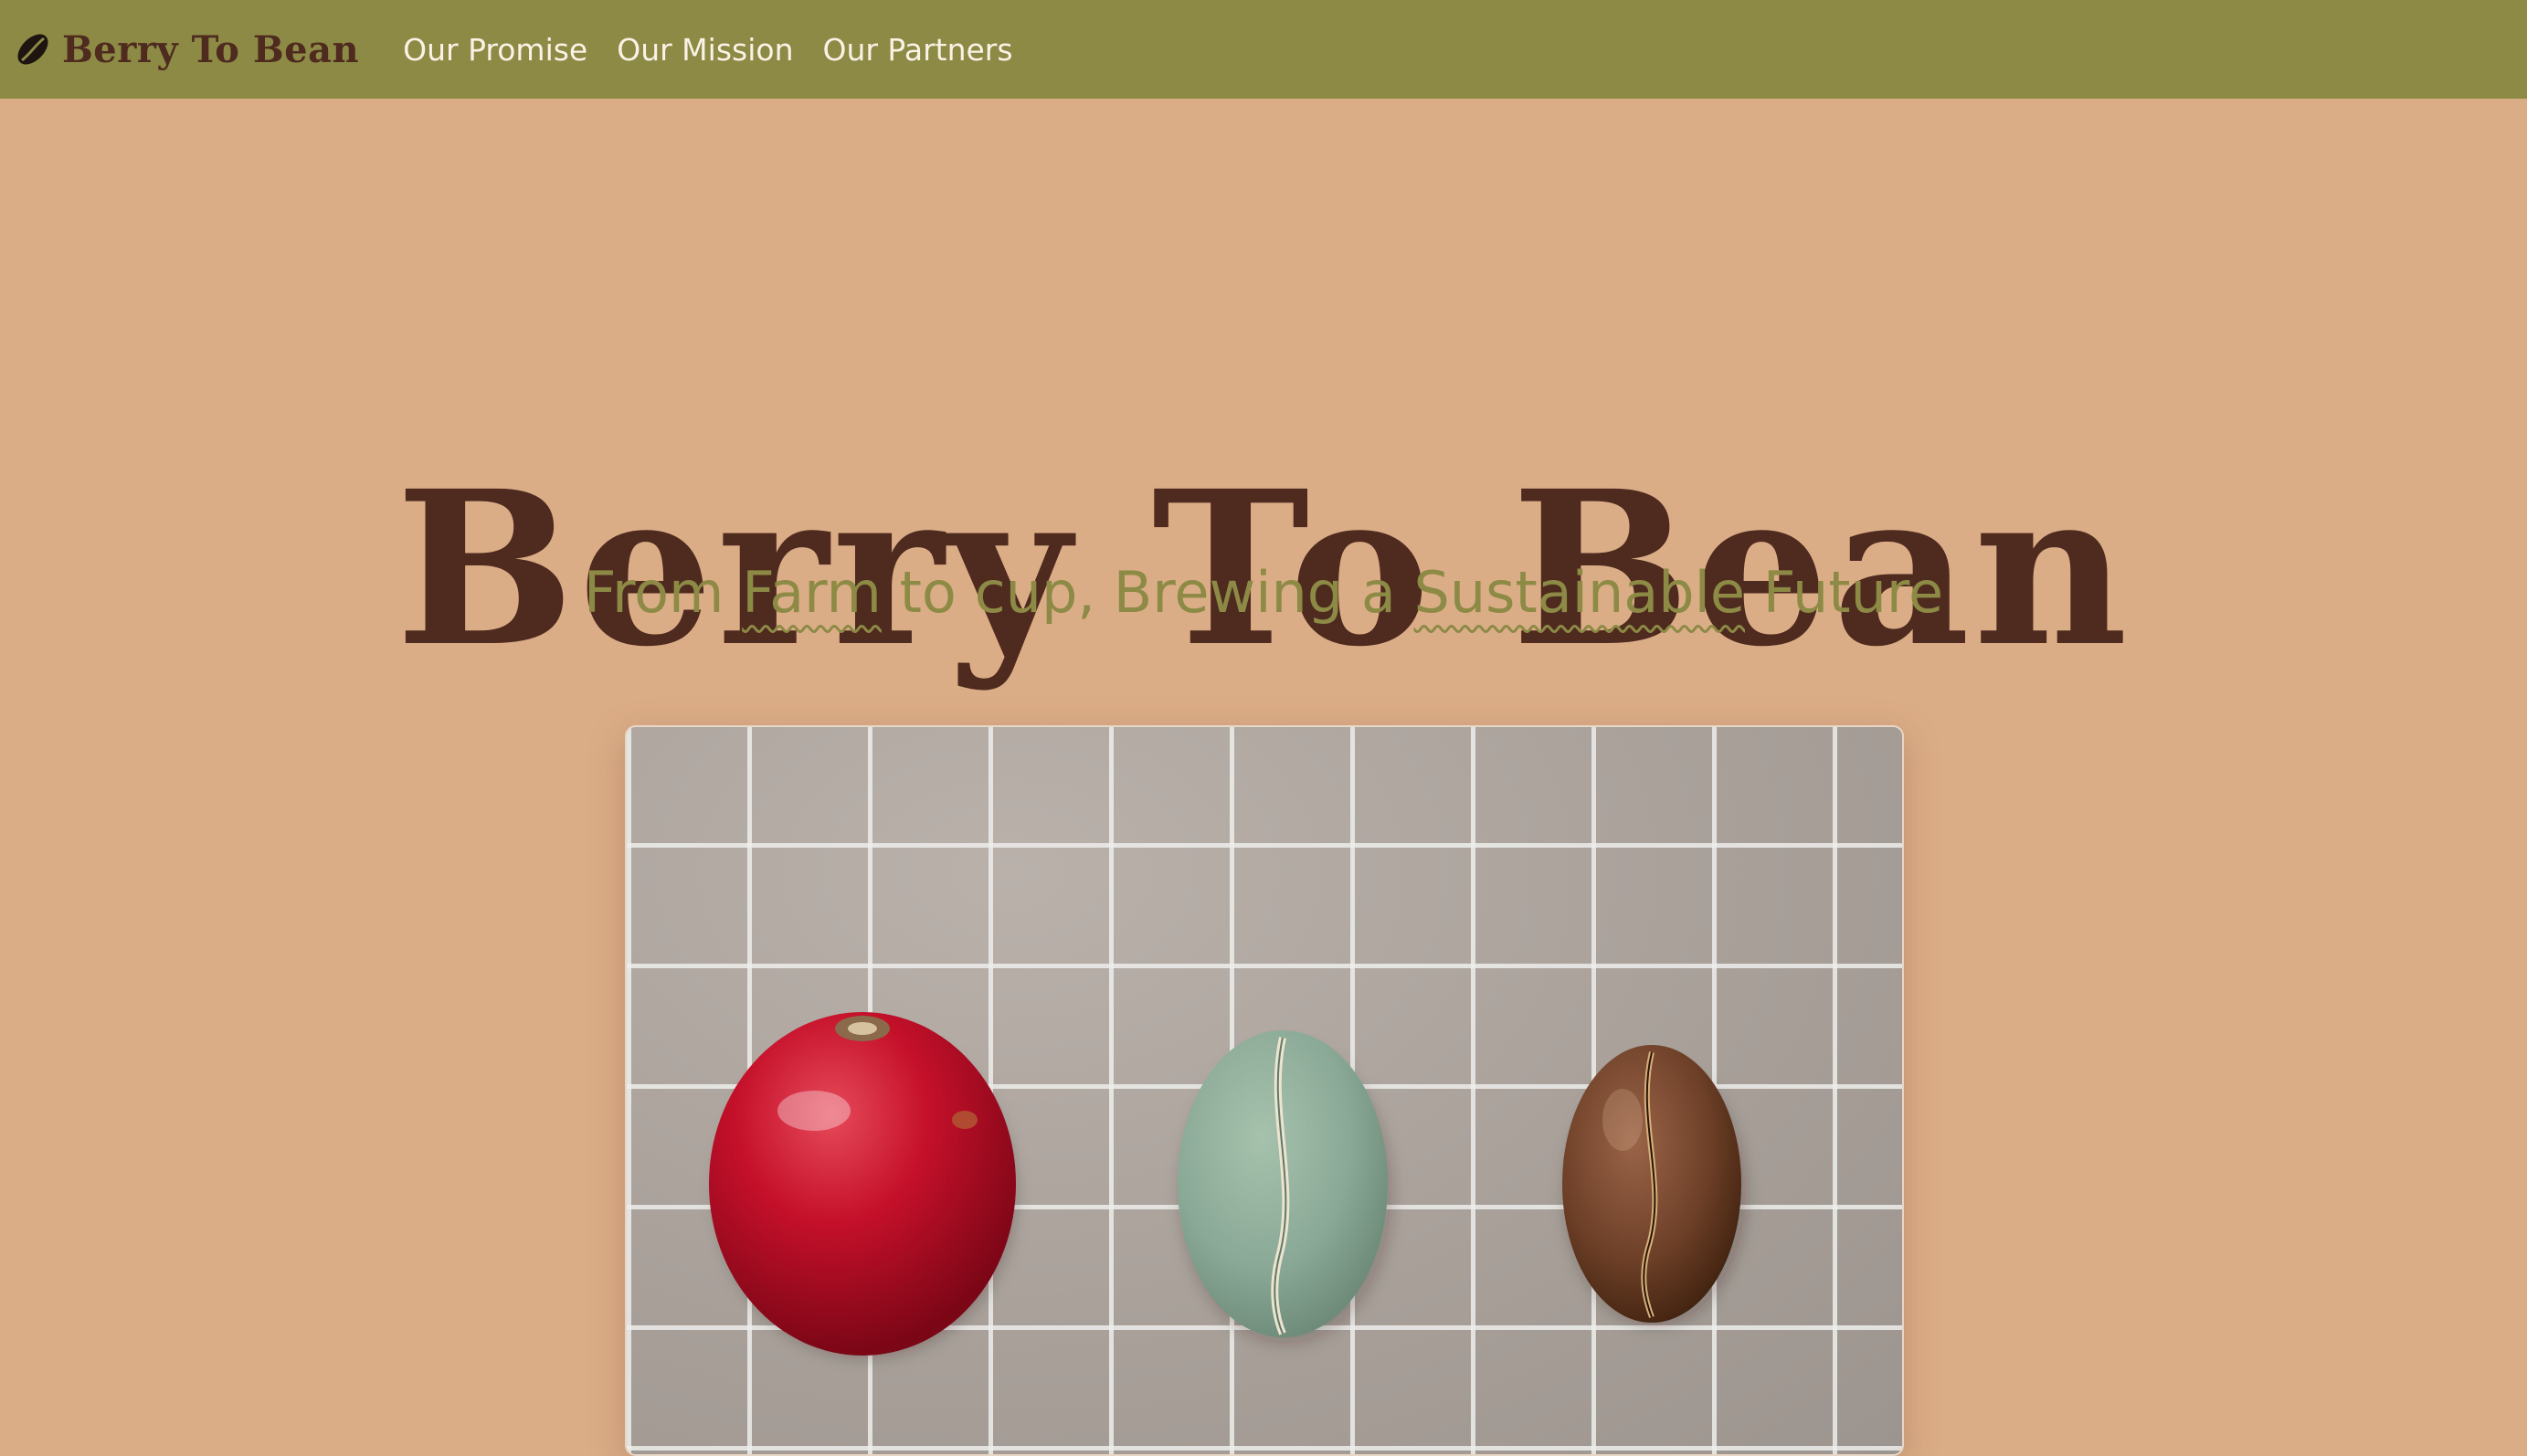 Image resolution: width=2527 pixels, height=1456 pixels. What do you see at coordinates (1579, 593) in the screenshot?
I see `subtitle-highlight-sustainable: Sustainable` at bounding box center [1579, 593].